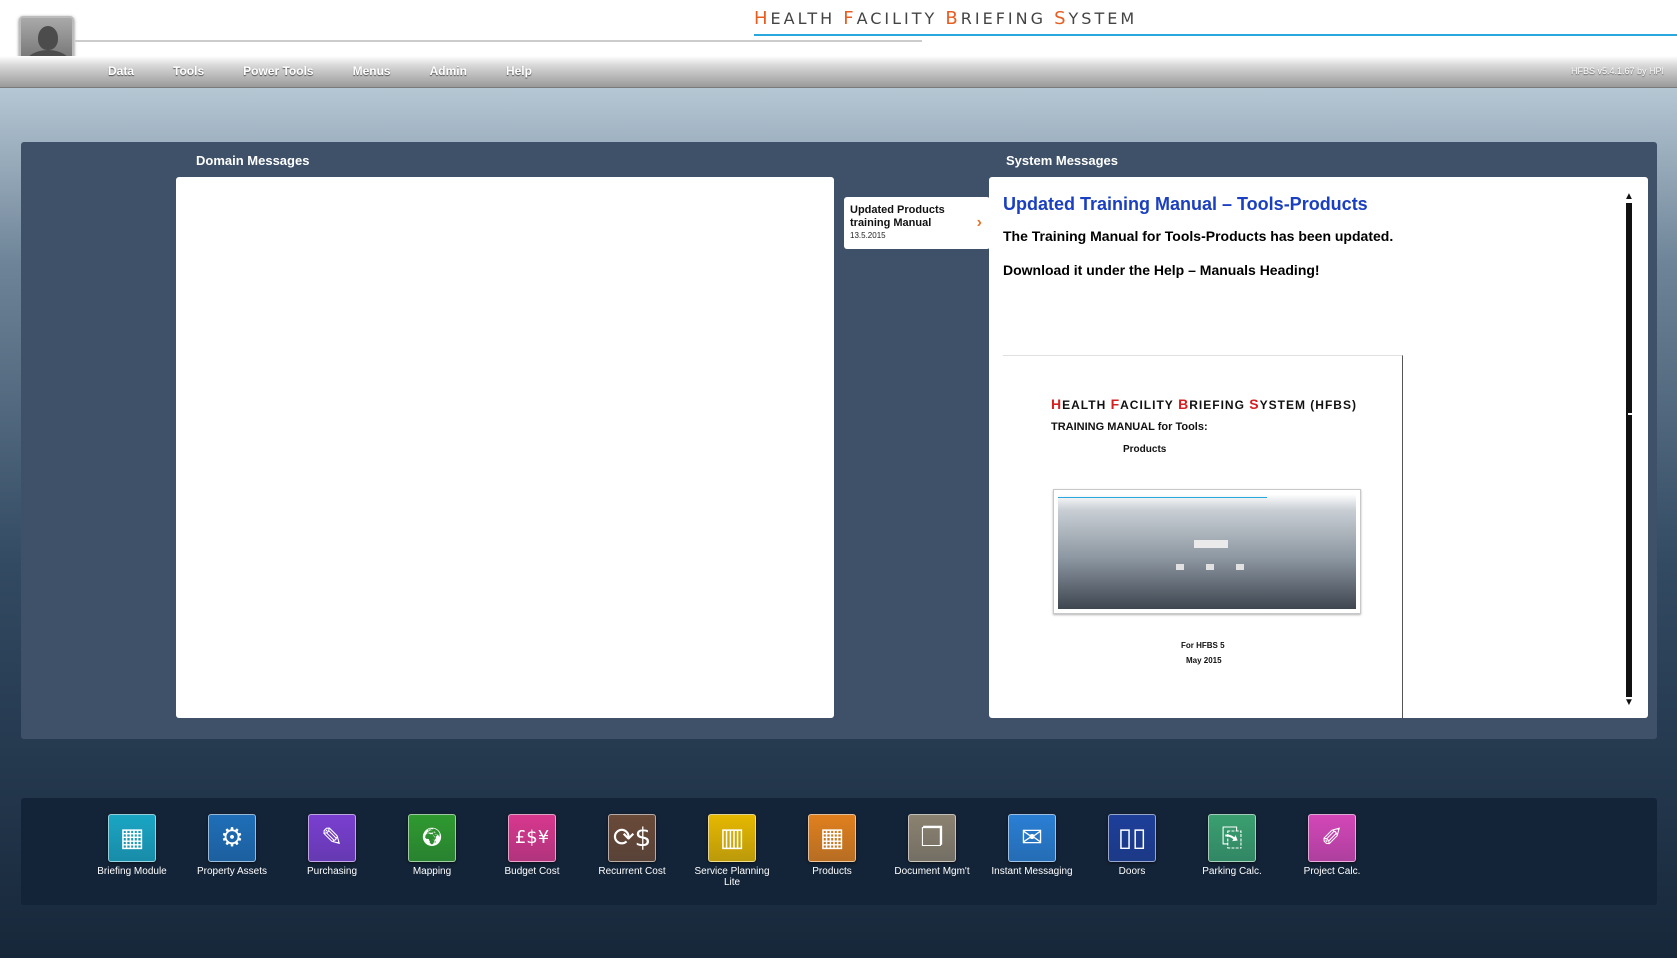 This screenshot has height=963, width=1677. Describe the element at coordinates (1204, 660) in the screenshot. I see `manual-date: May 2015` at that location.